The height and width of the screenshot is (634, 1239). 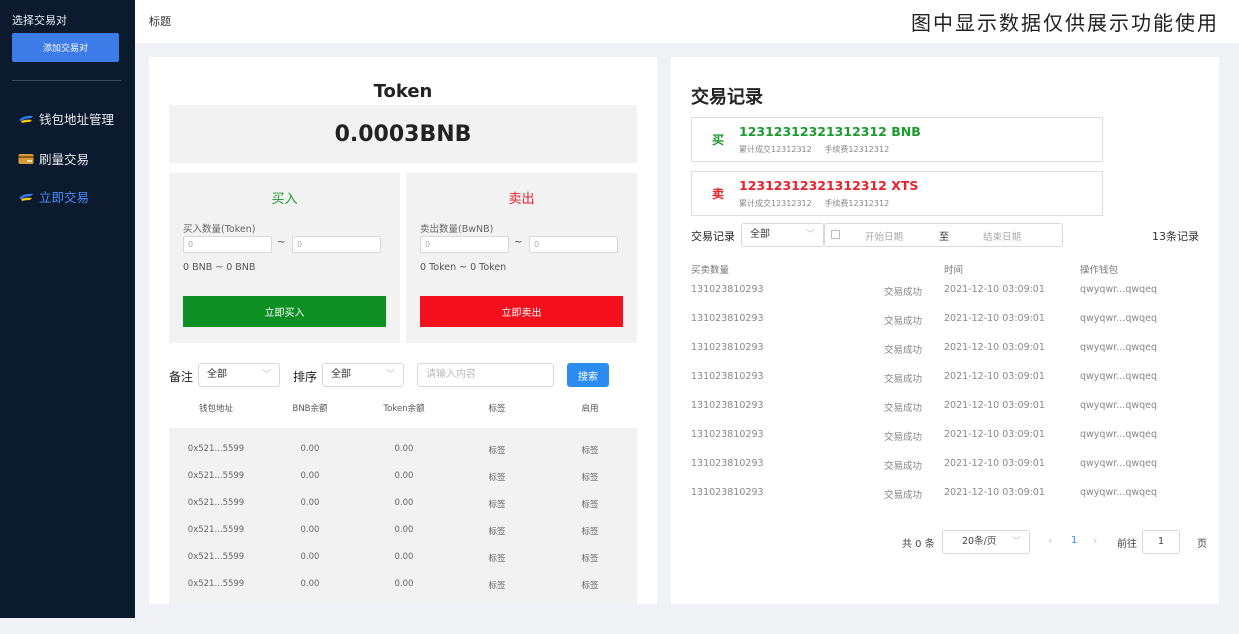 What do you see at coordinates (830, 131) in the screenshot?
I see `buy-summary-amount: 12312312321312312 BNB` at bounding box center [830, 131].